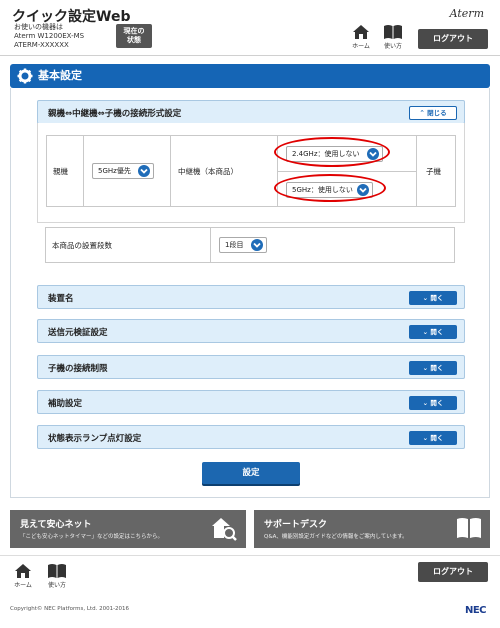 The height and width of the screenshot is (628, 500). What do you see at coordinates (70, 609) in the screenshot?
I see `copyright: Copyright© NEC Platforms, Ltd. 2001-2016` at bounding box center [70, 609].